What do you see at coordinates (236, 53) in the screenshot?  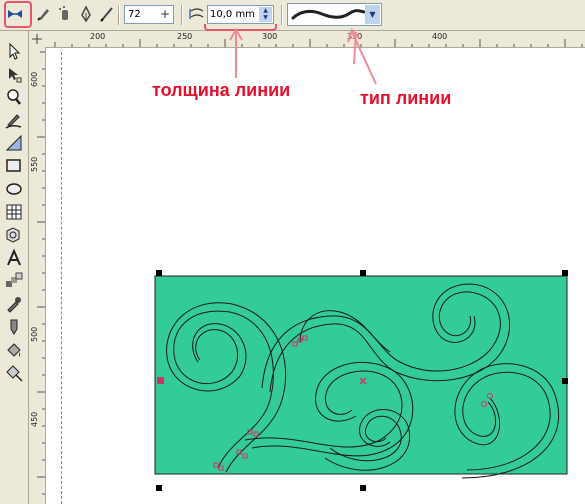 I see `line-width-arrow` at bounding box center [236, 53].